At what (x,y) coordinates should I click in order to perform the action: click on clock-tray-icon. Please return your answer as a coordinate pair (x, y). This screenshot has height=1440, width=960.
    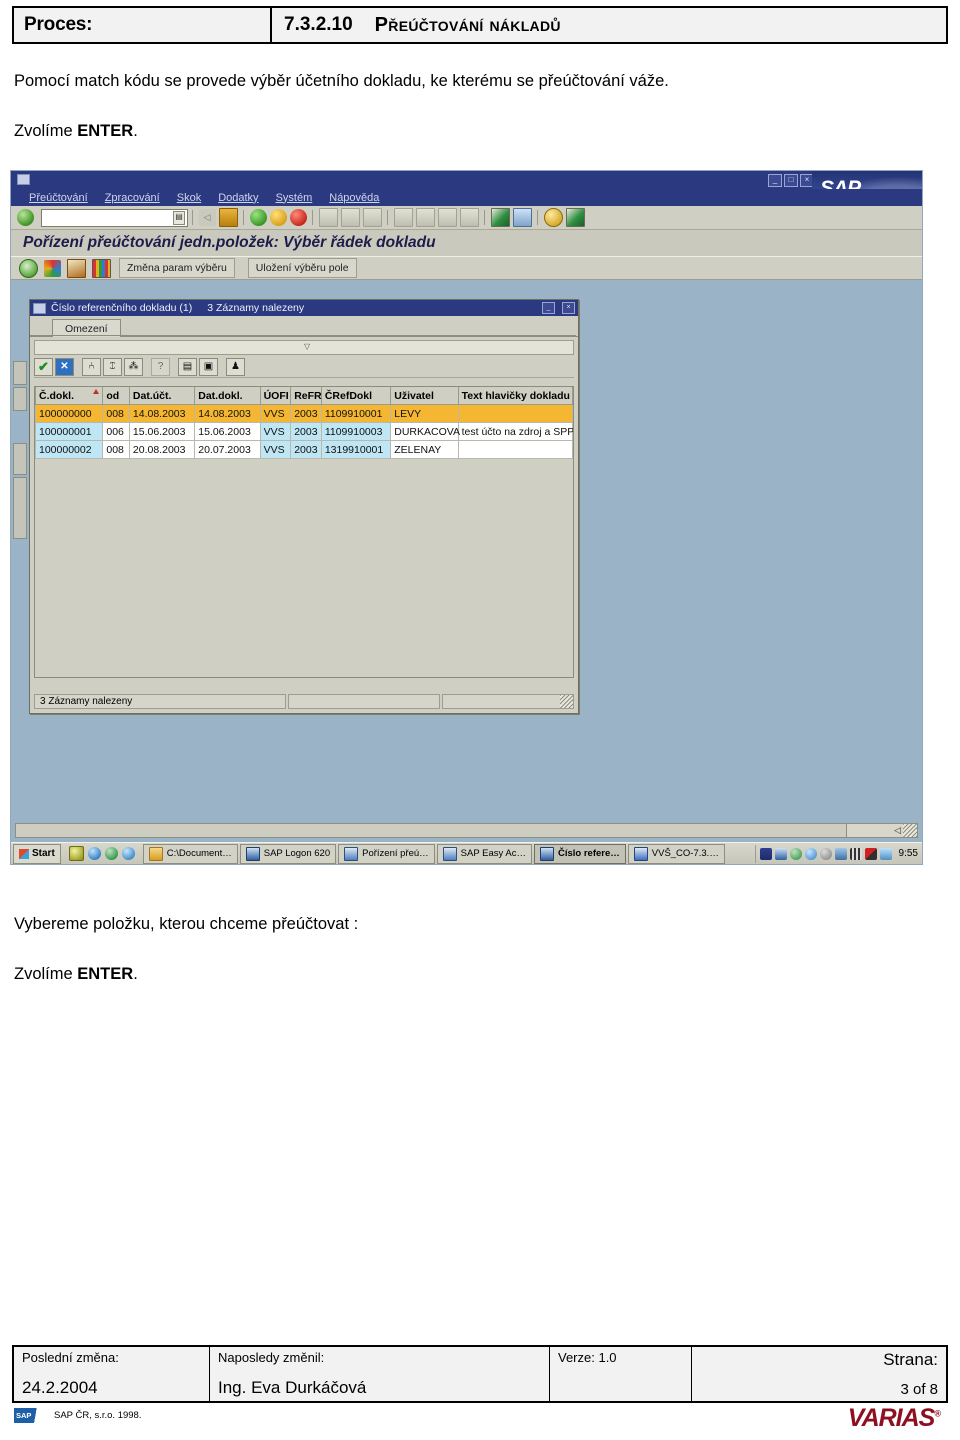
    Looking at the image, I should click on (825, 853).